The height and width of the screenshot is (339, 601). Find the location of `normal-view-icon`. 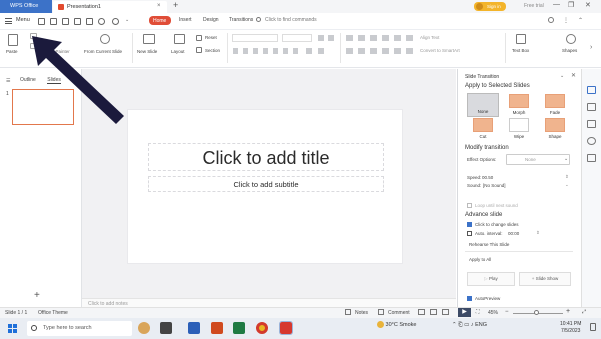

normal-view-icon is located at coordinates (421, 312).